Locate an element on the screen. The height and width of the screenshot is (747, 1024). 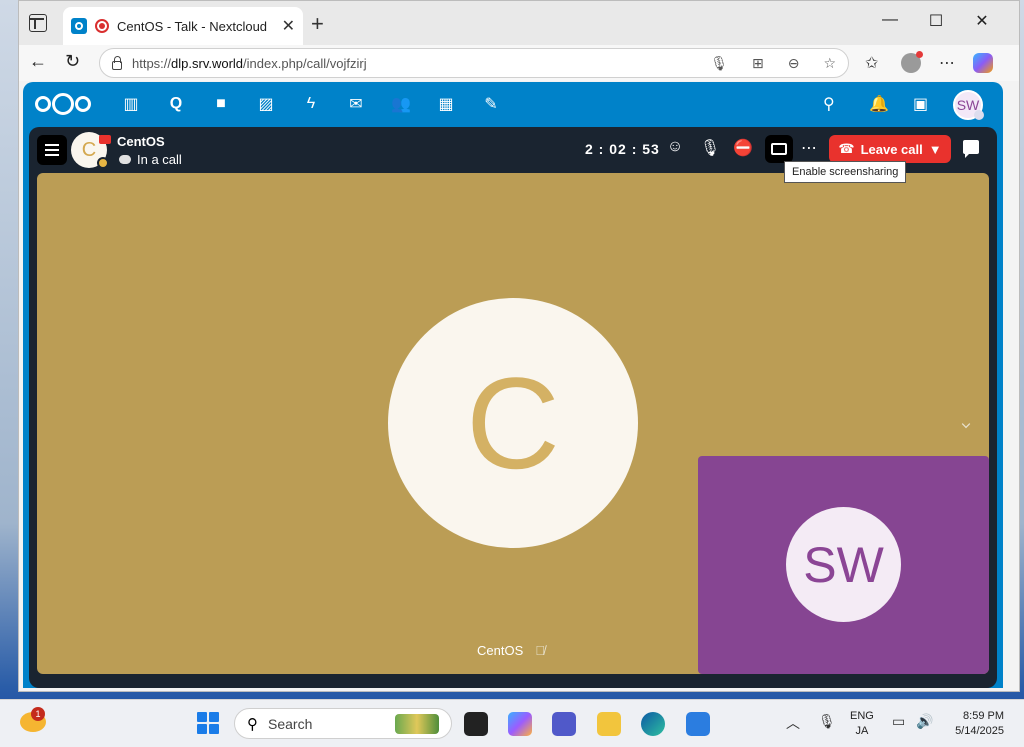
microsoft-store-icon is located at coordinates (698, 724).